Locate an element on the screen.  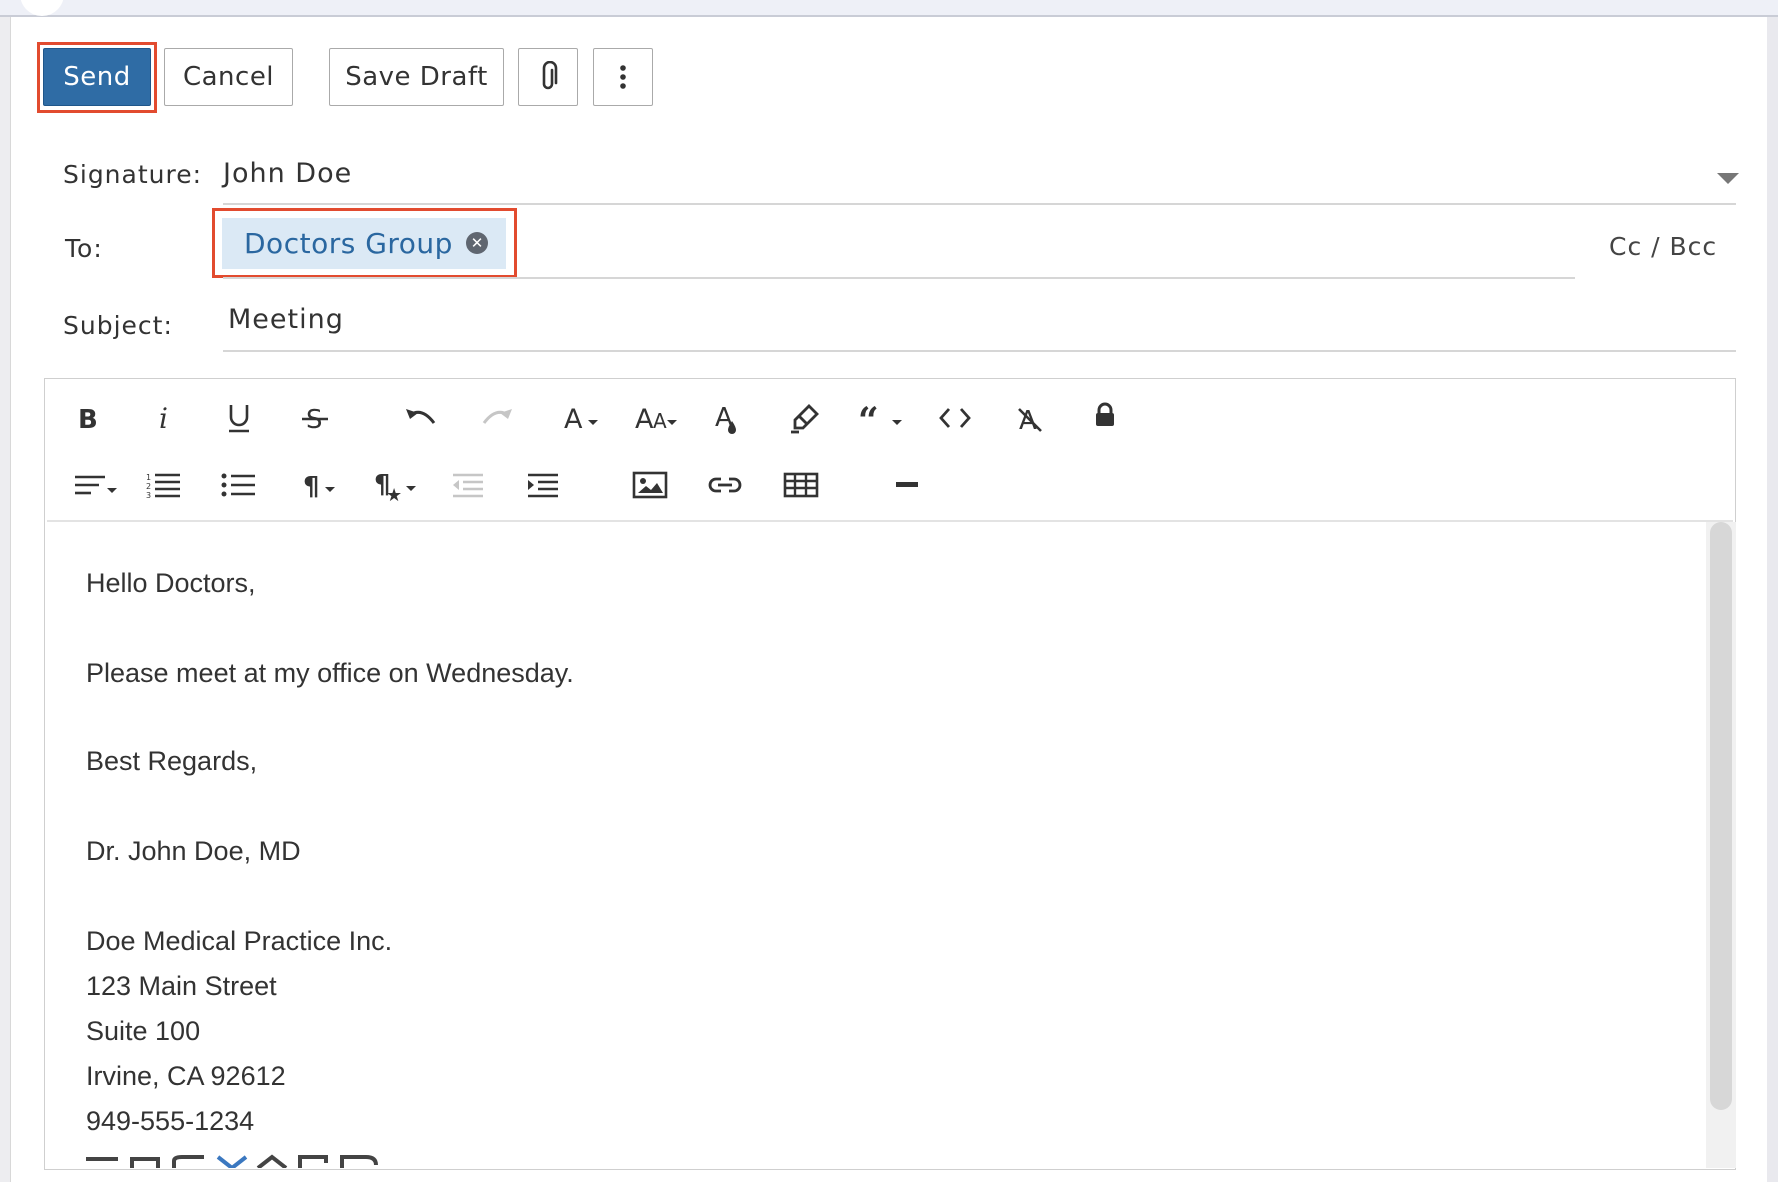
unordered-list-button is located at coordinates (239, 485).